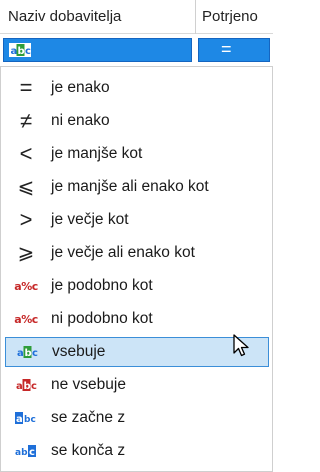 The height and width of the screenshot is (472, 320). What do you see at coordinates (137, 452) in the screenshot?
I see `menu-item-ends-with: ab c se konča z` at bounding box center [137, 452].